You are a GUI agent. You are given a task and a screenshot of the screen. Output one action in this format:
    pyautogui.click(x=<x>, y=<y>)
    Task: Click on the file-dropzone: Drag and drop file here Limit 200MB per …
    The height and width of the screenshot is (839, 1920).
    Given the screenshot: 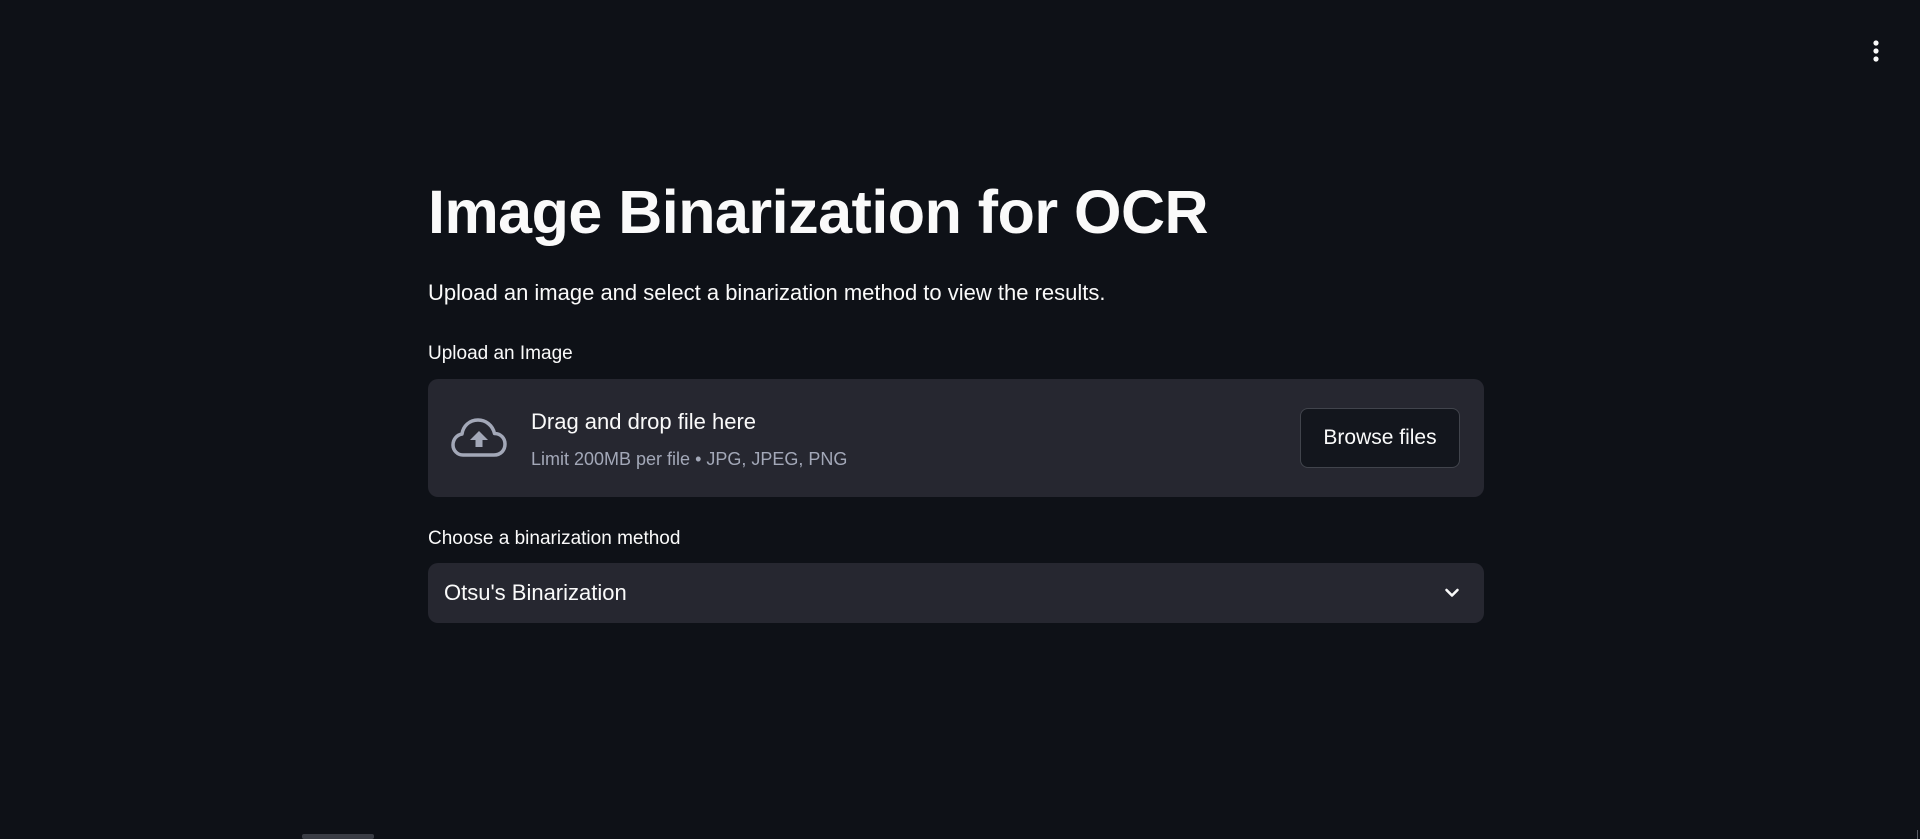 What is the action you would take?
    pyautogui.click(x=956, y=438)
    